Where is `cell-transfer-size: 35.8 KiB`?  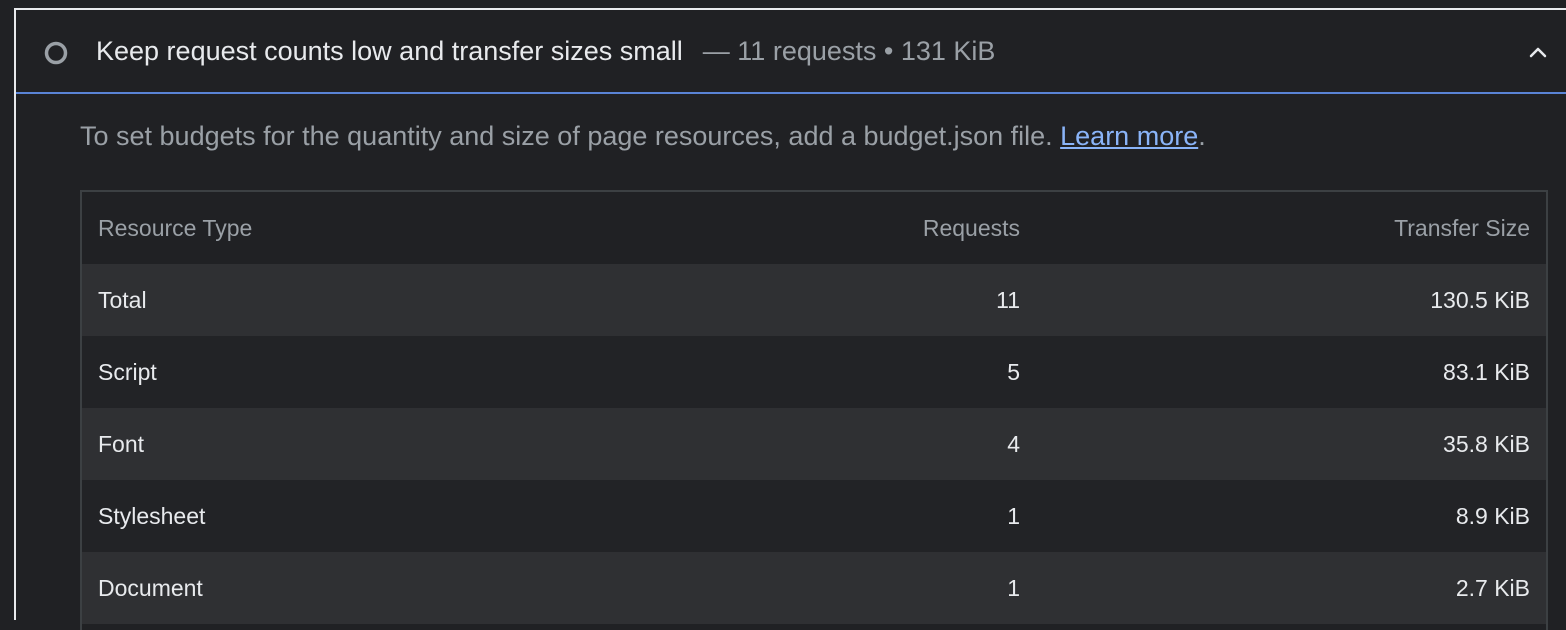 cell-transfer-size: 35.8 KiB is located at coordinates (1486, 443).